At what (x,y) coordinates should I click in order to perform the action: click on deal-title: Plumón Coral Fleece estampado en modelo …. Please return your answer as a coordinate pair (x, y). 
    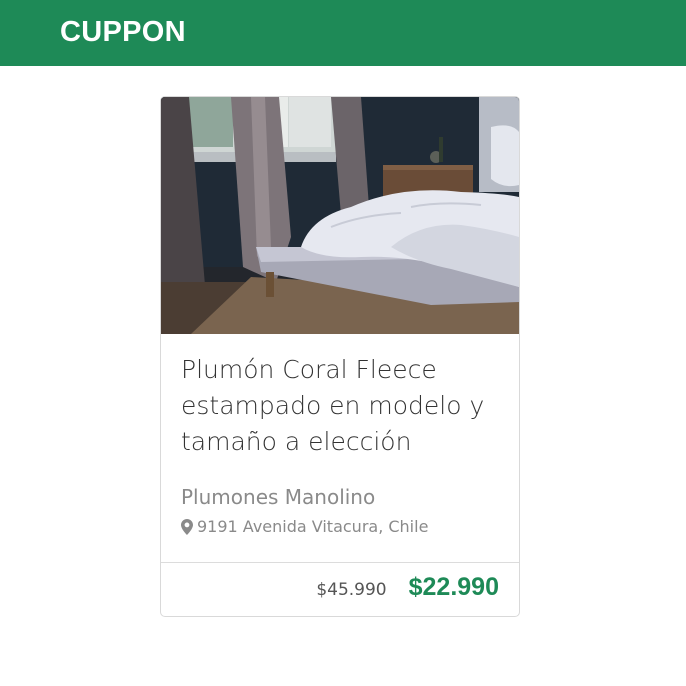
    Looking at the image, I should click on (346, 406).